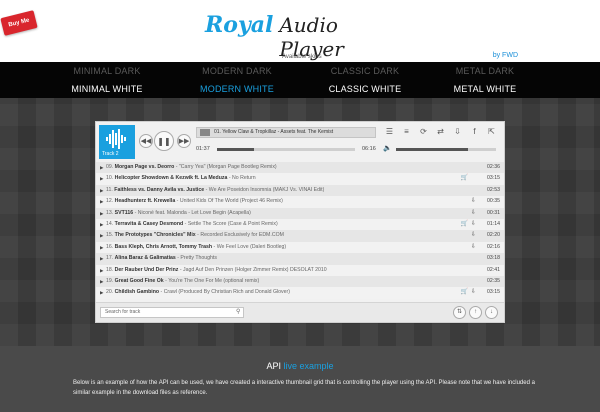 This screenshot has width=600, height=412. I want to click on track-artist: Bass Kleph, Chris Arnott, Tommy Trash, so click(163, 246).